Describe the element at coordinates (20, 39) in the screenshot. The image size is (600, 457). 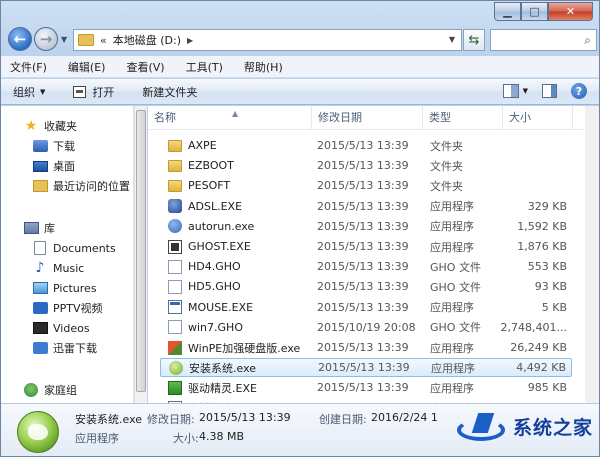
I see `back-button: ←` at that location.